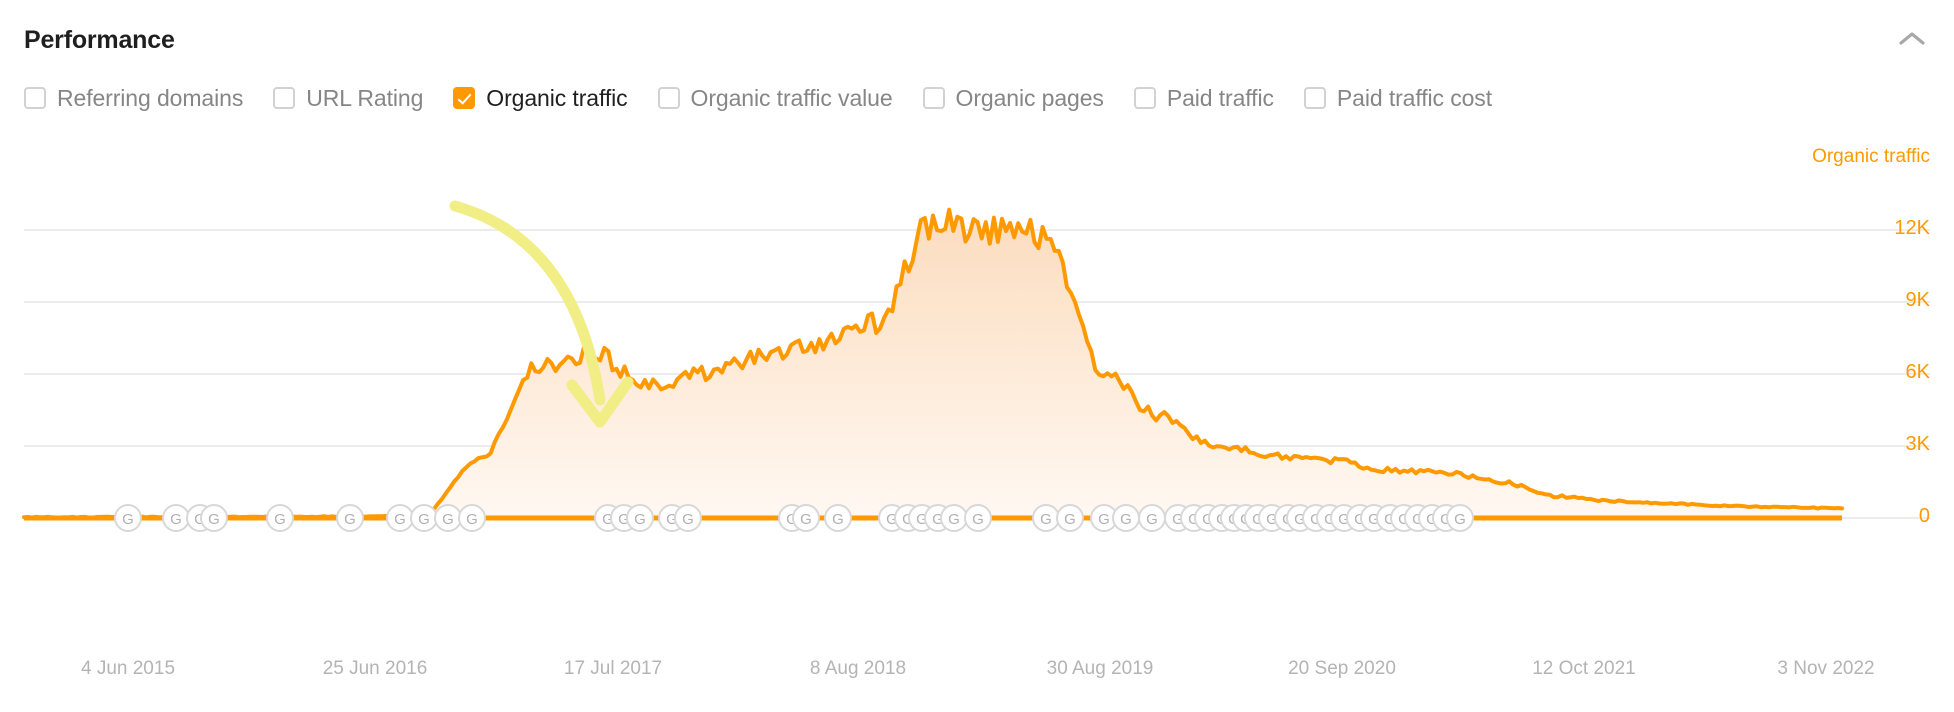  I want to click on metric-toggle-paid-traffic: Paid traffic, so click(1203, 98).